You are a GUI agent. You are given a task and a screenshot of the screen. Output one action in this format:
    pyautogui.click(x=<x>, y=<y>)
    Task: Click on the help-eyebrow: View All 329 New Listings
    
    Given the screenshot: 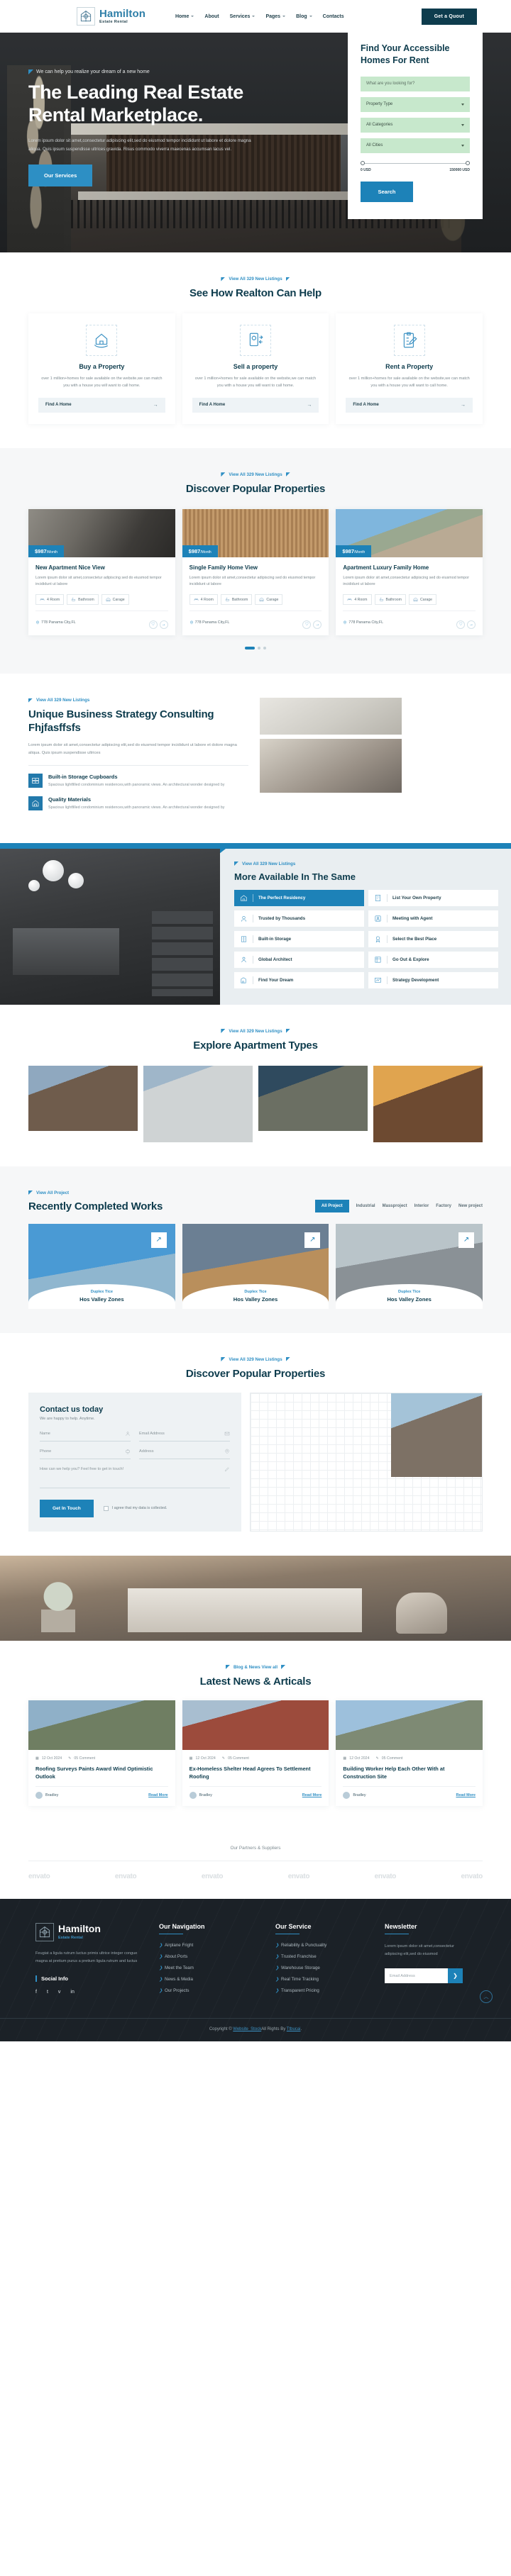 What is the action you would take?
    pyautogui.click(x=255, y=279)
    